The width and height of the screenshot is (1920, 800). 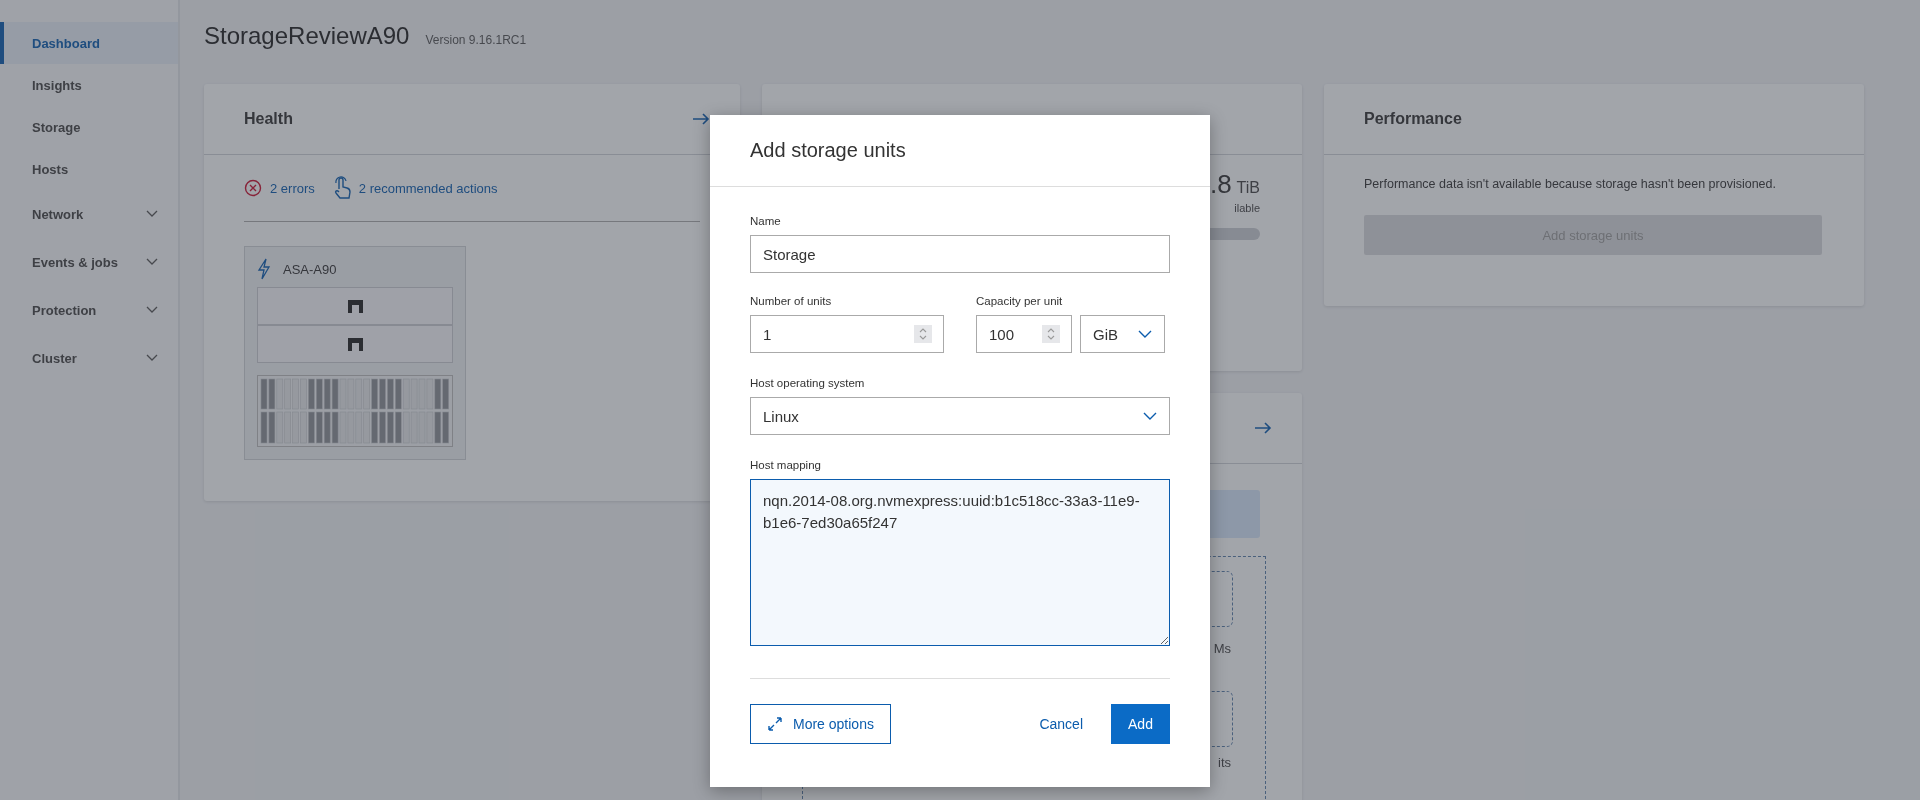 I want to click on nav-item: Events & jobs, so click(x=89, y=262).